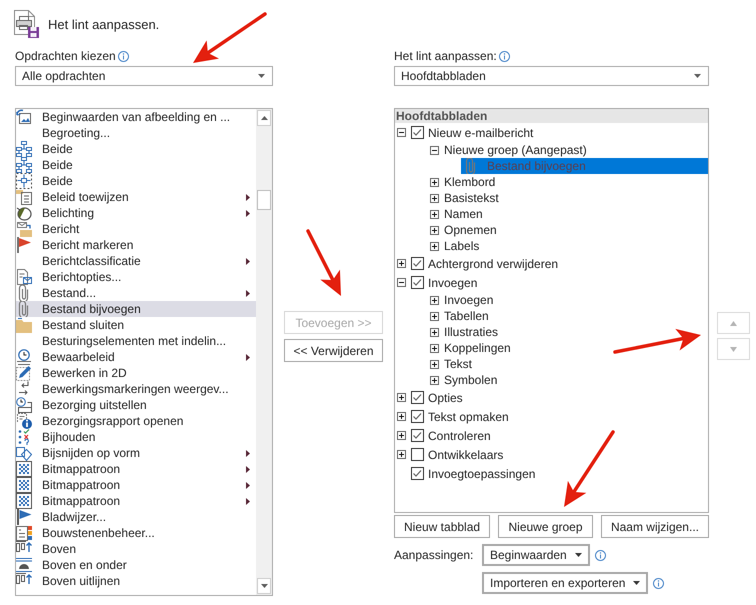  What do you see at coordinates (442, 526) in the screenshot?
I see `new-tab-button: Nieuw tabblad` at bounding box center [442, 526].